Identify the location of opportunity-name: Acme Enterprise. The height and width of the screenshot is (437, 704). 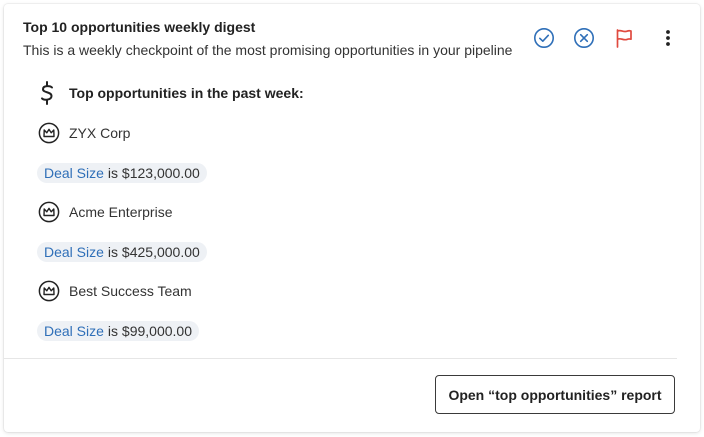
(121, 212).